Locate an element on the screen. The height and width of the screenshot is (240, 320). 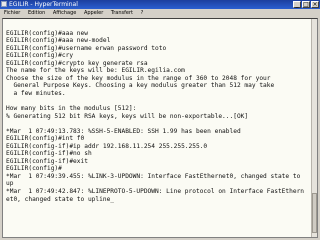
minimize-button: _ is located at coordinates (297, 4).